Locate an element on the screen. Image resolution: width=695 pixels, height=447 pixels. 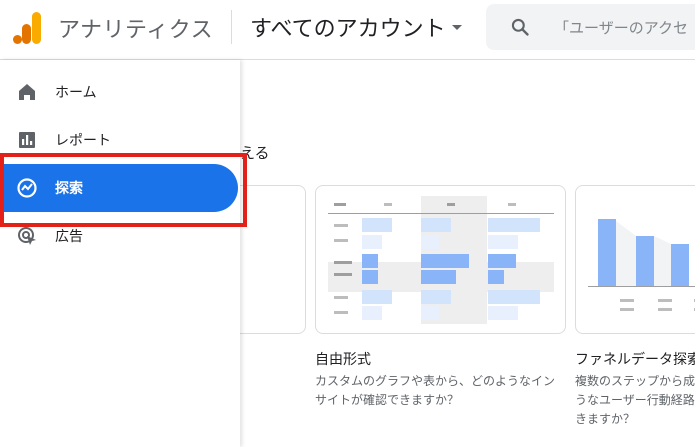
home-icon is located at coordinates (27, 92).